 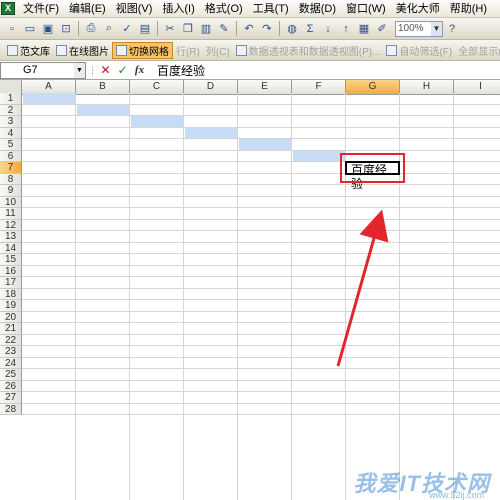 What do you see at coordinates (11, 225) in the screenshot?
I see `row-header-12: 12` at bounding box center [11, 225].